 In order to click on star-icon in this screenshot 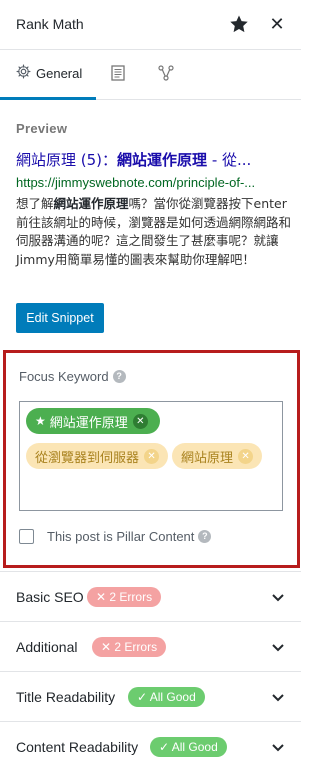, I will do `click(239, 24)`.